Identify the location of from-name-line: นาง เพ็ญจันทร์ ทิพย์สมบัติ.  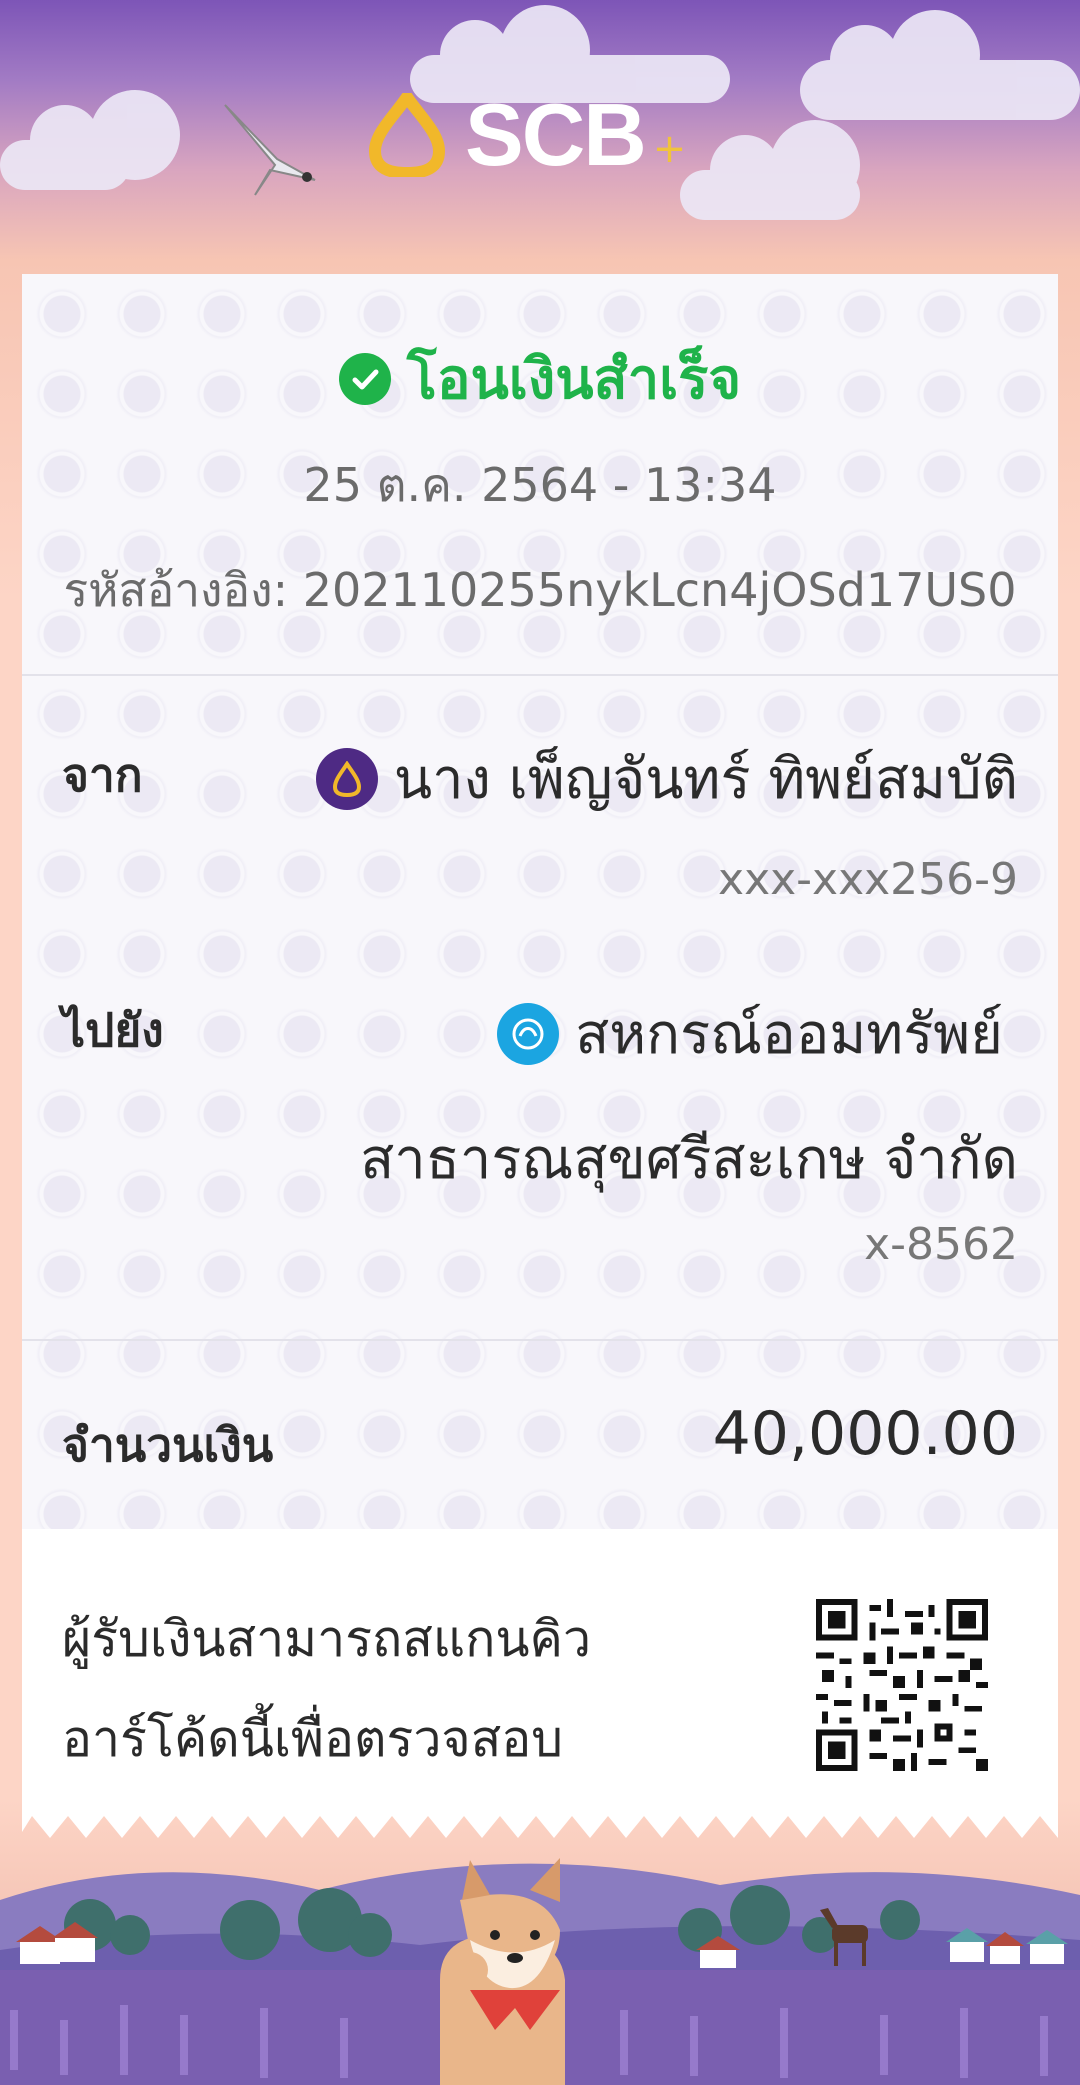
(666, 778).